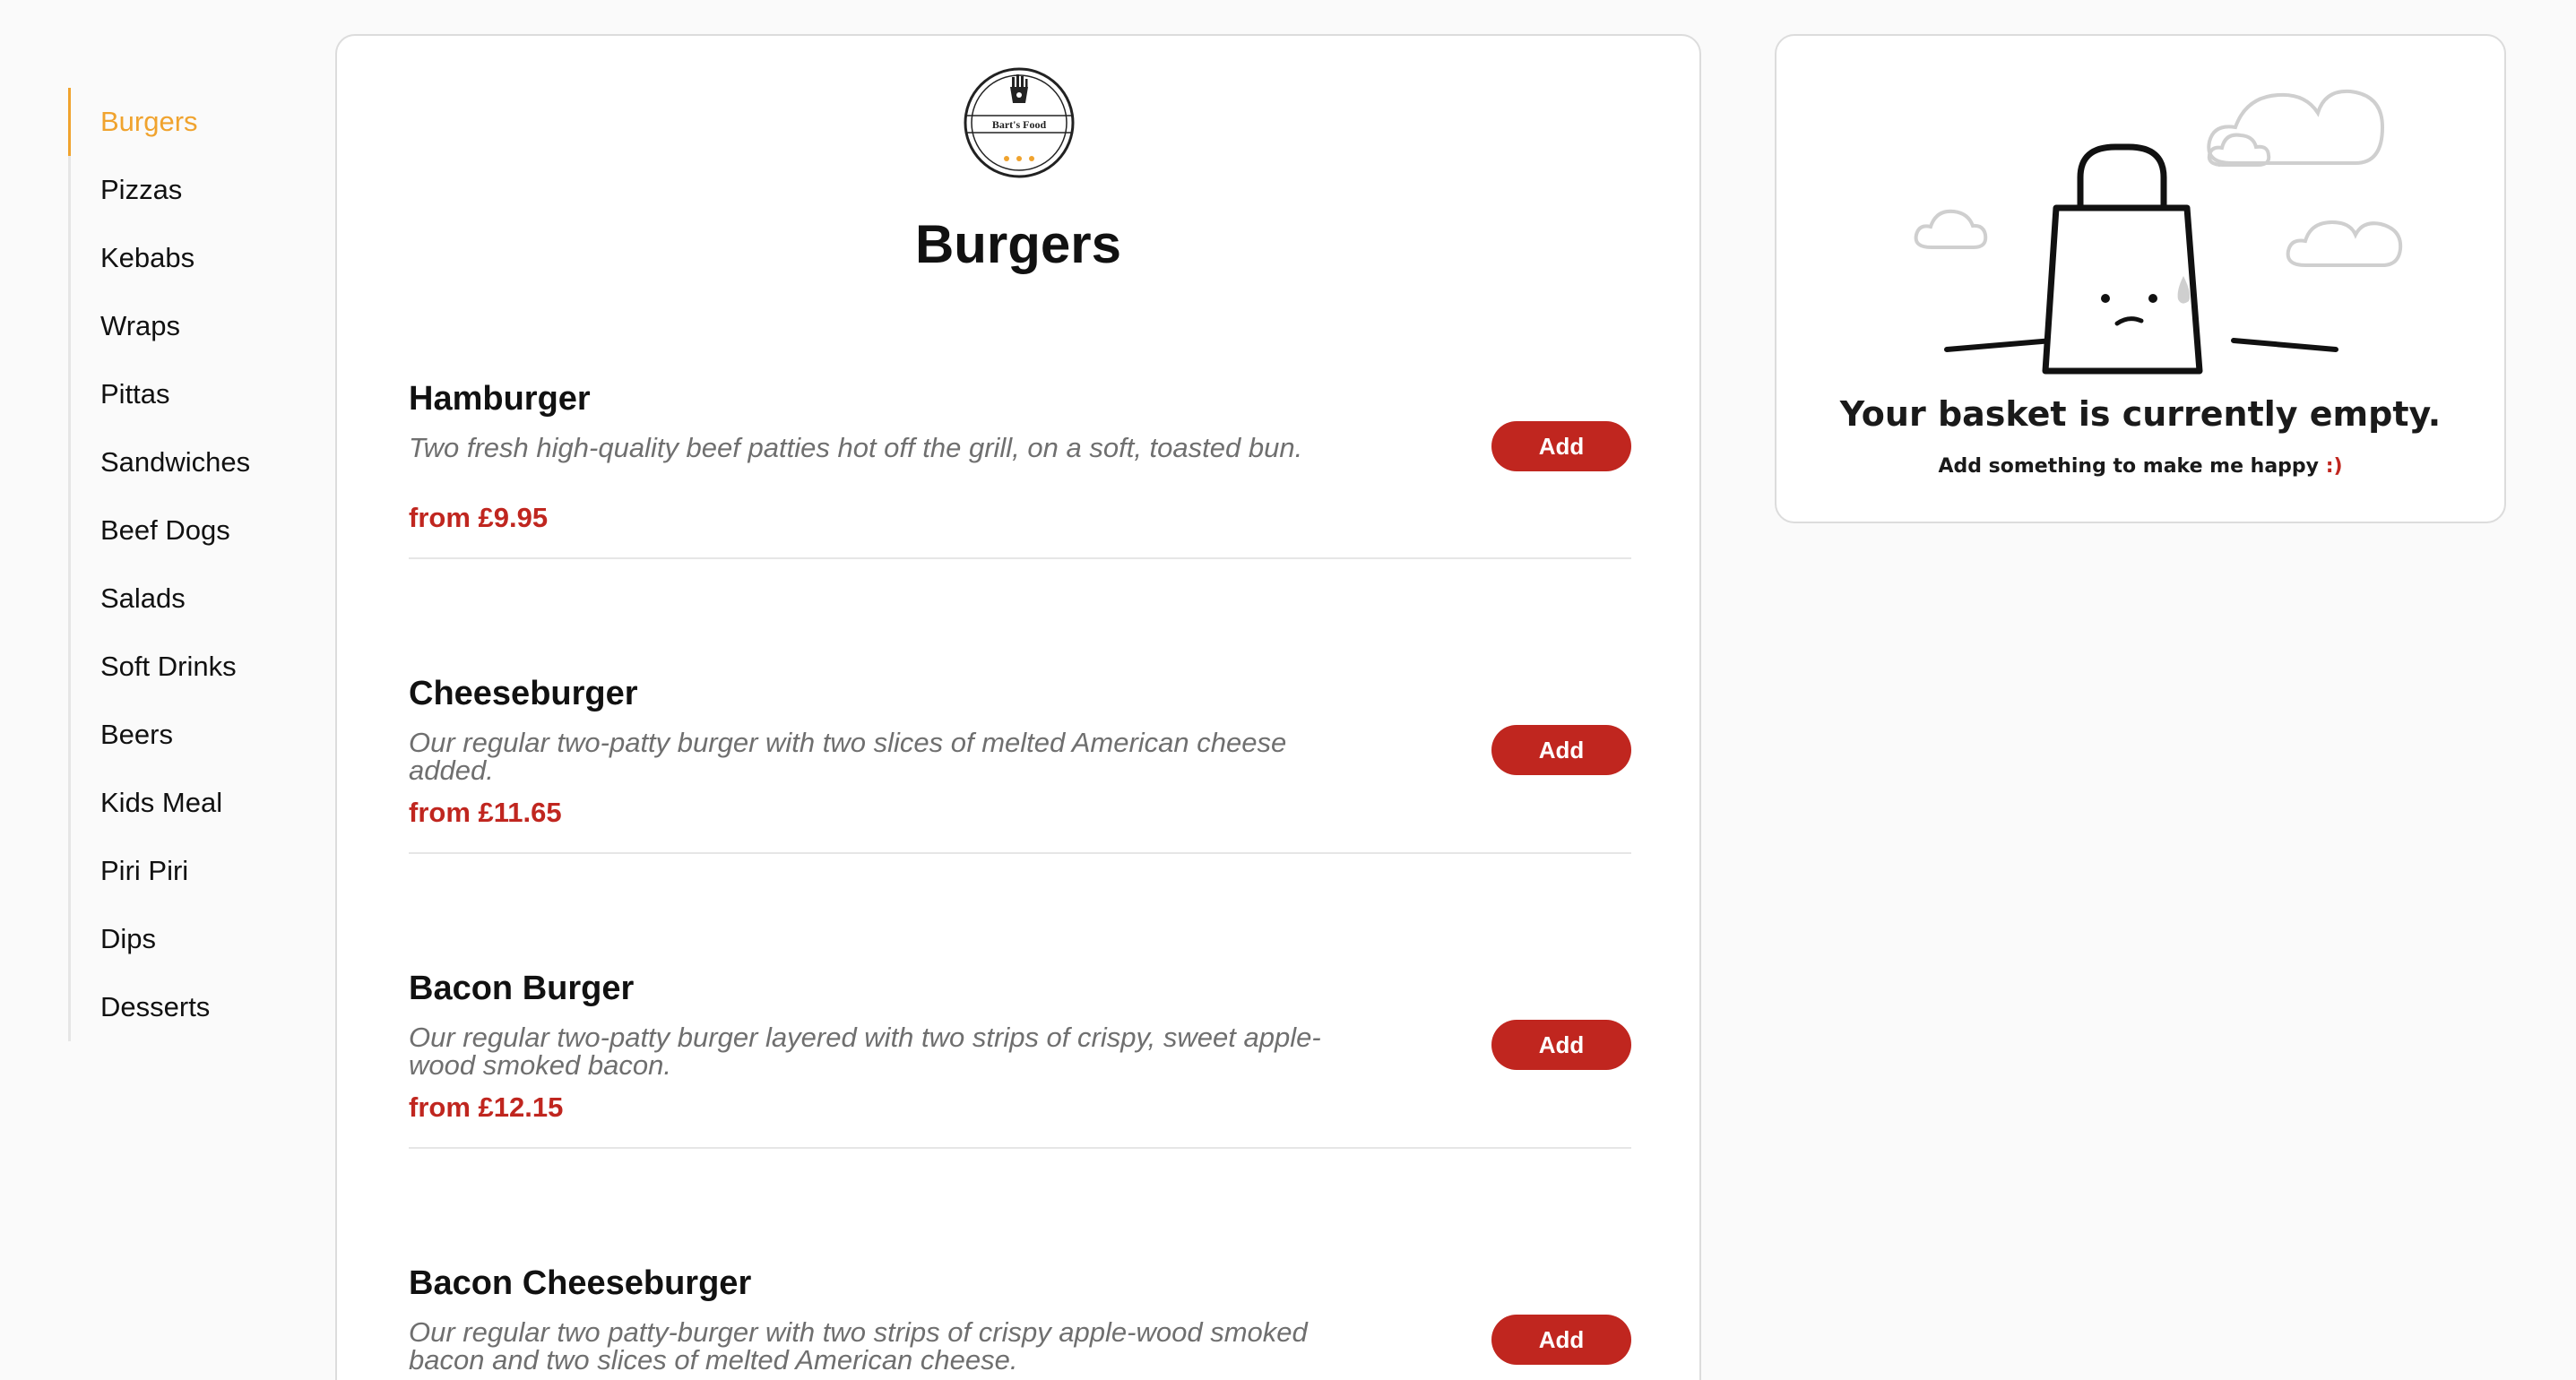  What do you see at coordinates (522, 988) in the screenshot?
I see `product-name: Bacon Burger` at bounding box center [522, 988].